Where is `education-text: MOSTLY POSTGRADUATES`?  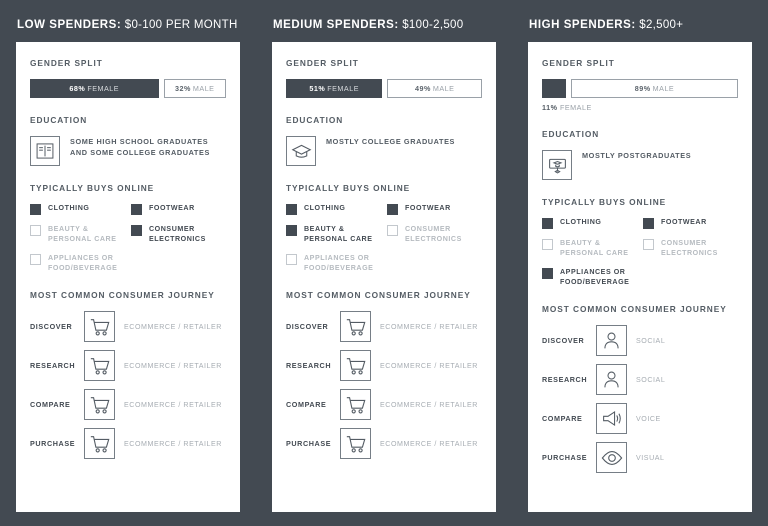
education-text: MOSTLY POSTGRADUATES is located at coordinates (637, 155).